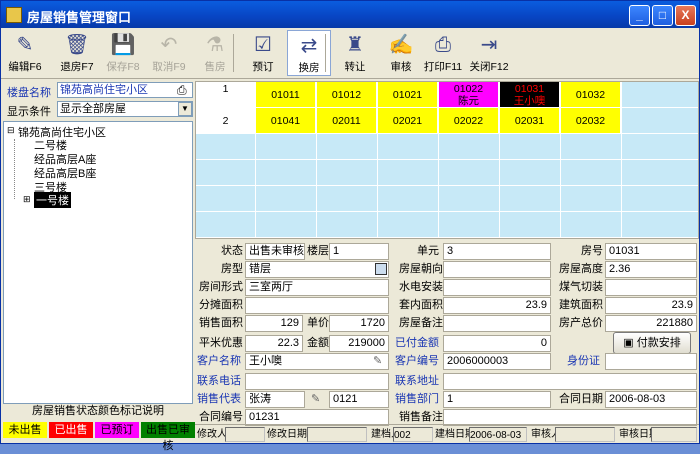  What do you see at coordinates (581, 287) in the screenshot?
I see `gas-label: 煤气切装` at bounding box center [581, 287].